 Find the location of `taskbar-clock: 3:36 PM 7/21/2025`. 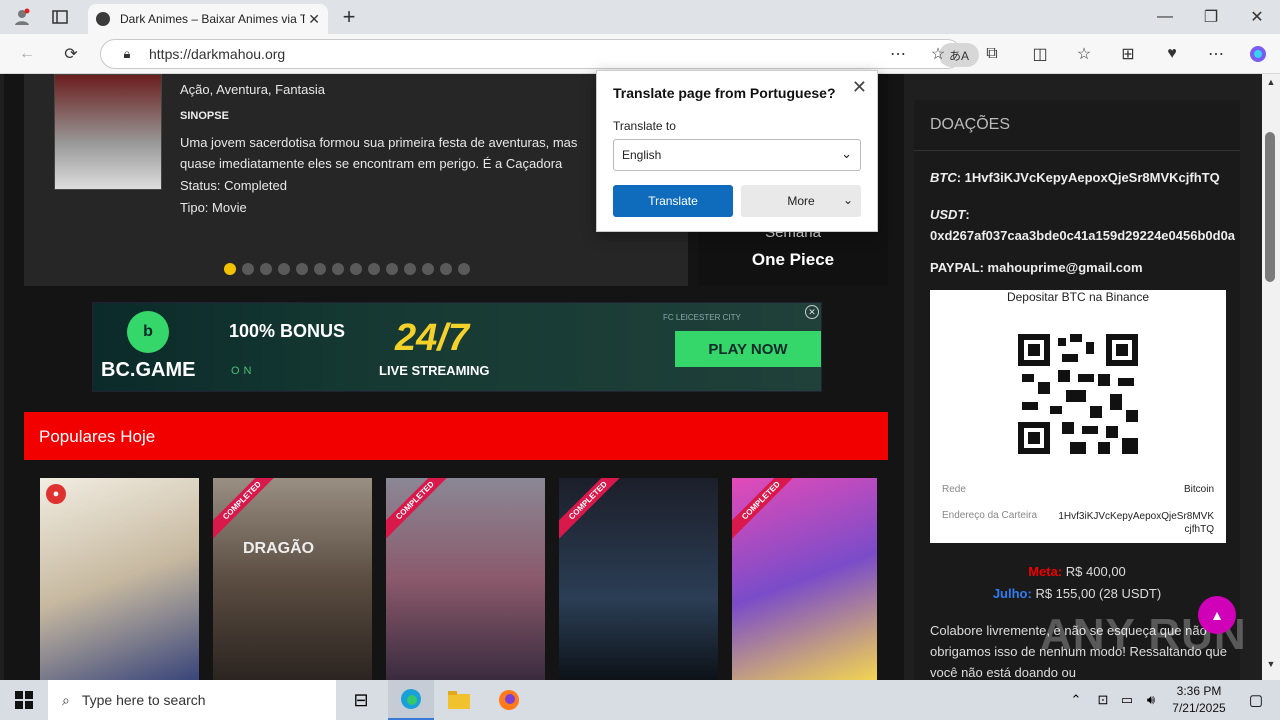

taskbar-clock: 3:36 PM 7/21/2025 is located at coordinates (1199, 700).